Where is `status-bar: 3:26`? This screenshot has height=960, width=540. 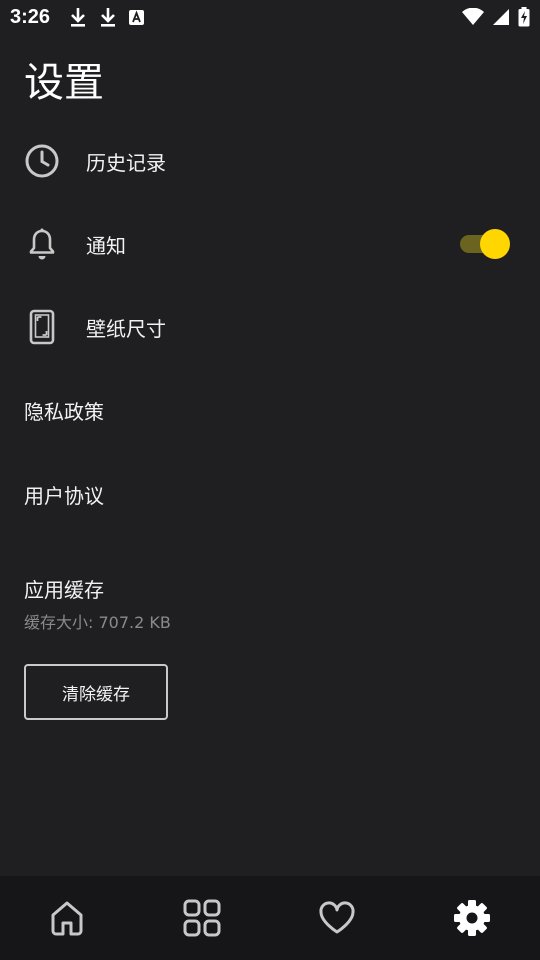
status-bar: 3:26 is located at coordinates (270, 18).